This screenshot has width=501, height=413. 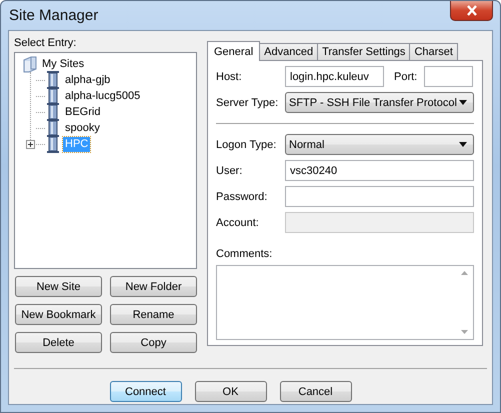 I want to click on port-field, so click(x=449, y=76).